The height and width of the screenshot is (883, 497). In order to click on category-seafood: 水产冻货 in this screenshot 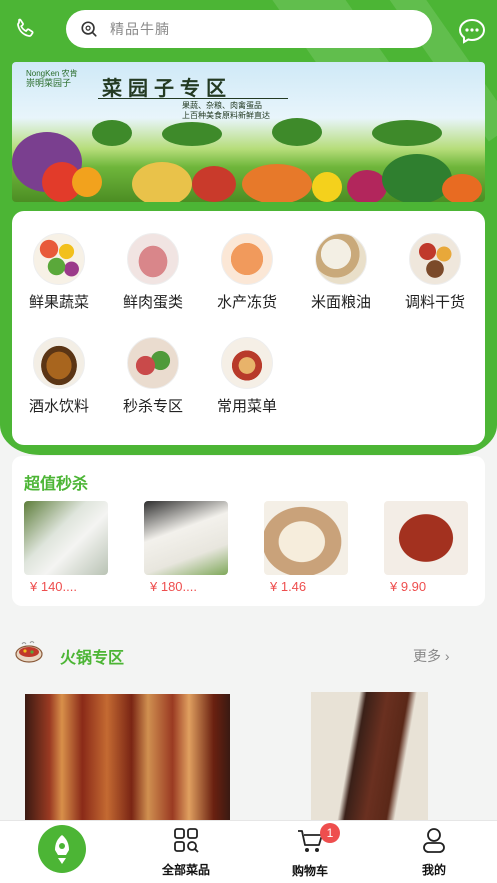, I will do `click(247, 272)`.